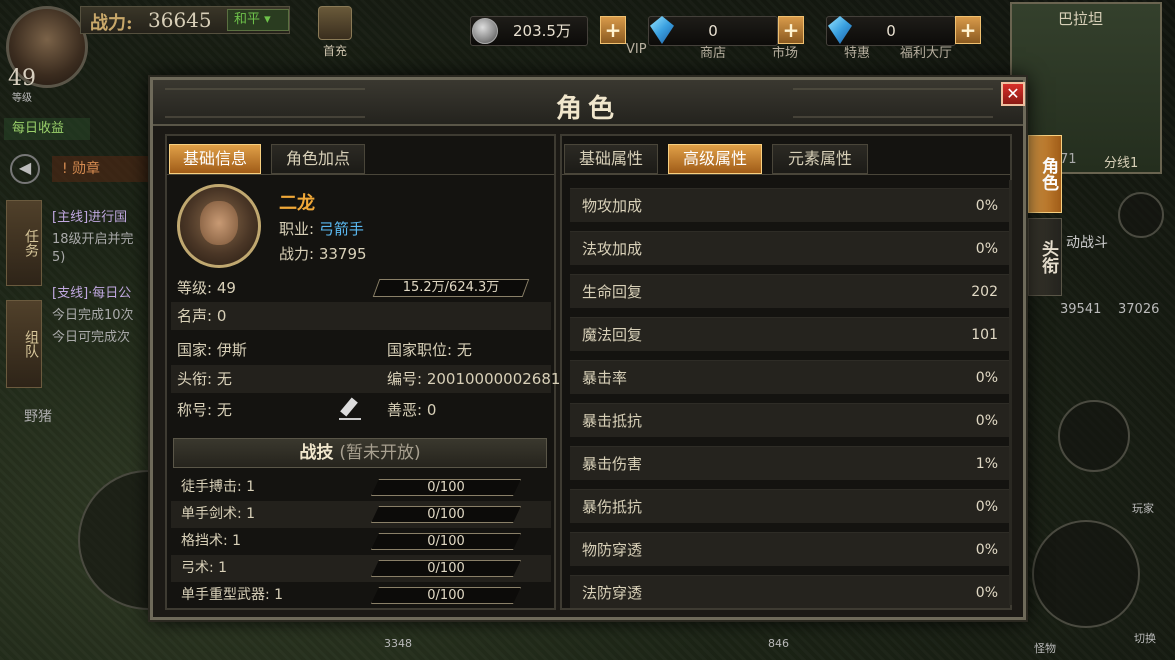 The image size is (1175, 660). What do you see at coordinates (611, 159) in the screenshot?
I see `tab-basic-attributes: 基础属性` at bounding box center [611, 159].